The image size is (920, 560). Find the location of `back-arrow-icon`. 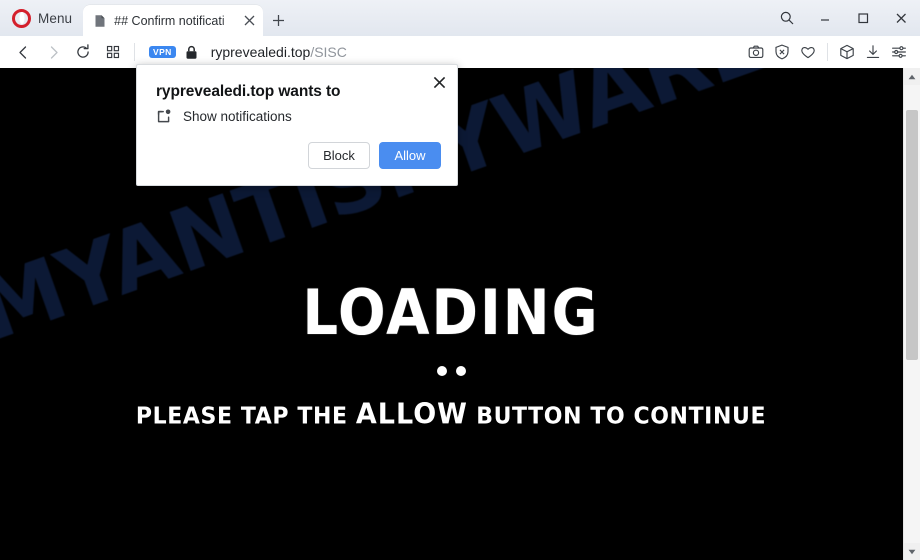

back-arrow-icon is located at coordinates (23, 52).